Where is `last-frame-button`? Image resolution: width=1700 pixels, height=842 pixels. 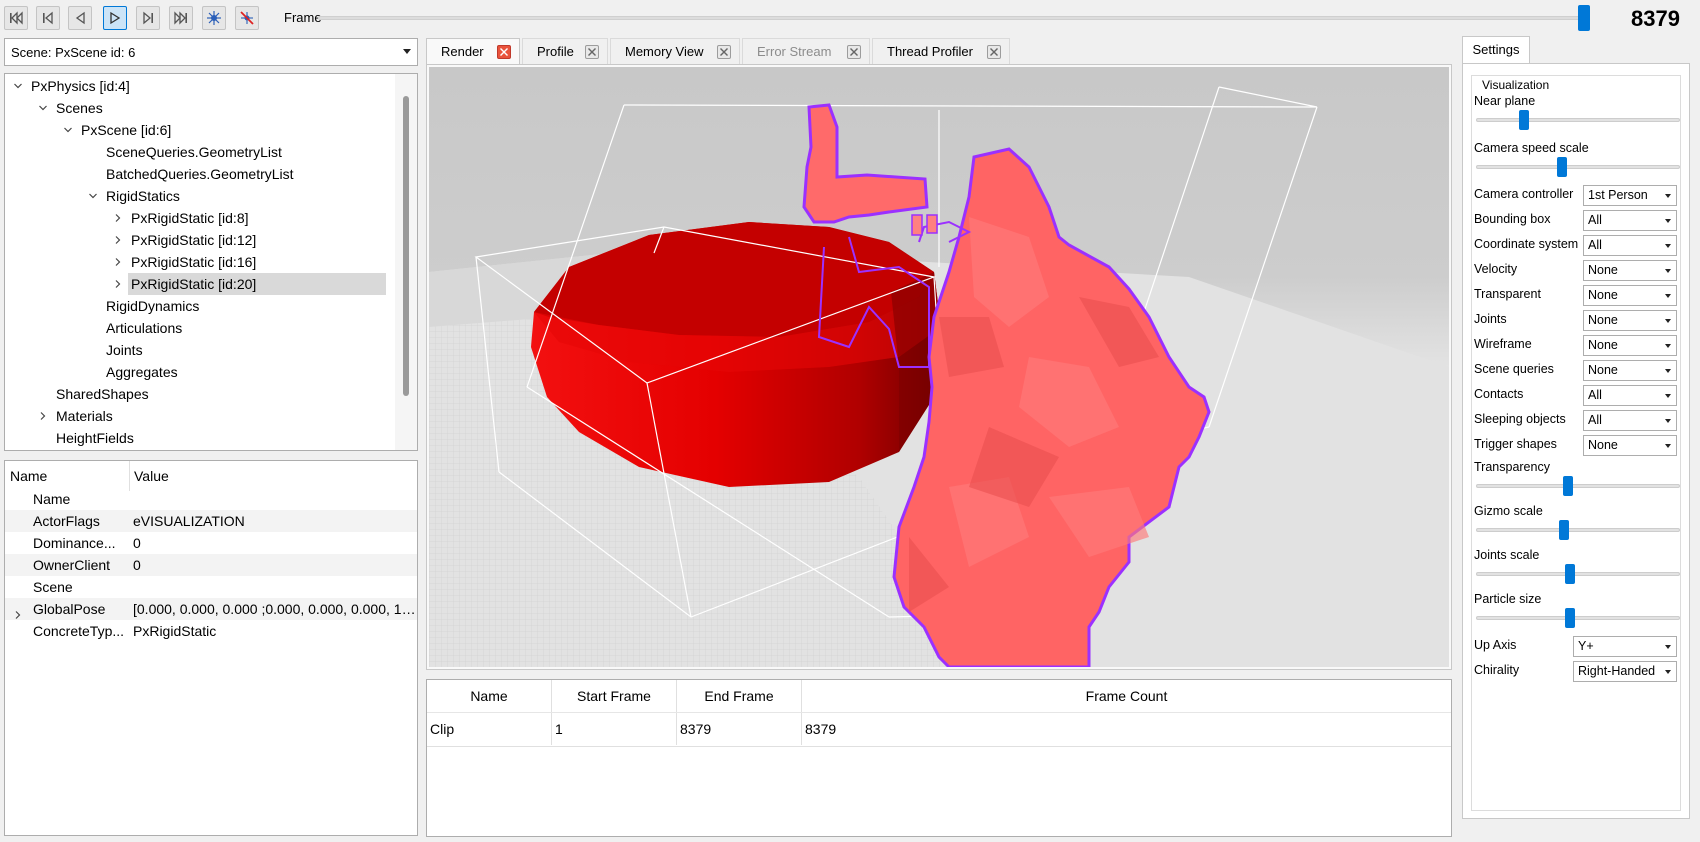 last-frame-button is located at coordinates (181, 18).